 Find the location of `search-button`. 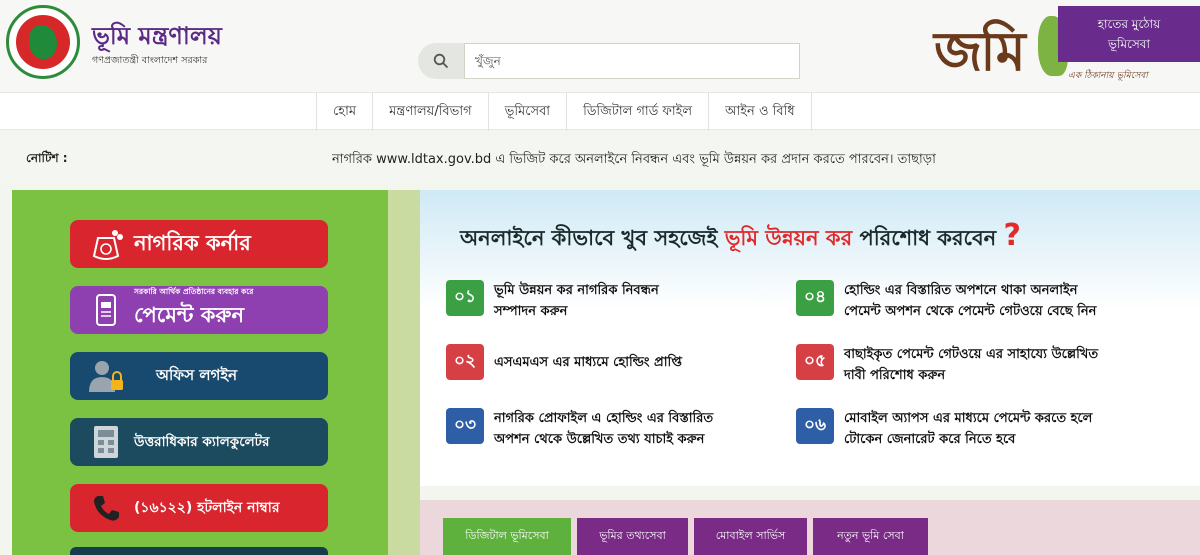

search-button is located at coordinates (441, 61).